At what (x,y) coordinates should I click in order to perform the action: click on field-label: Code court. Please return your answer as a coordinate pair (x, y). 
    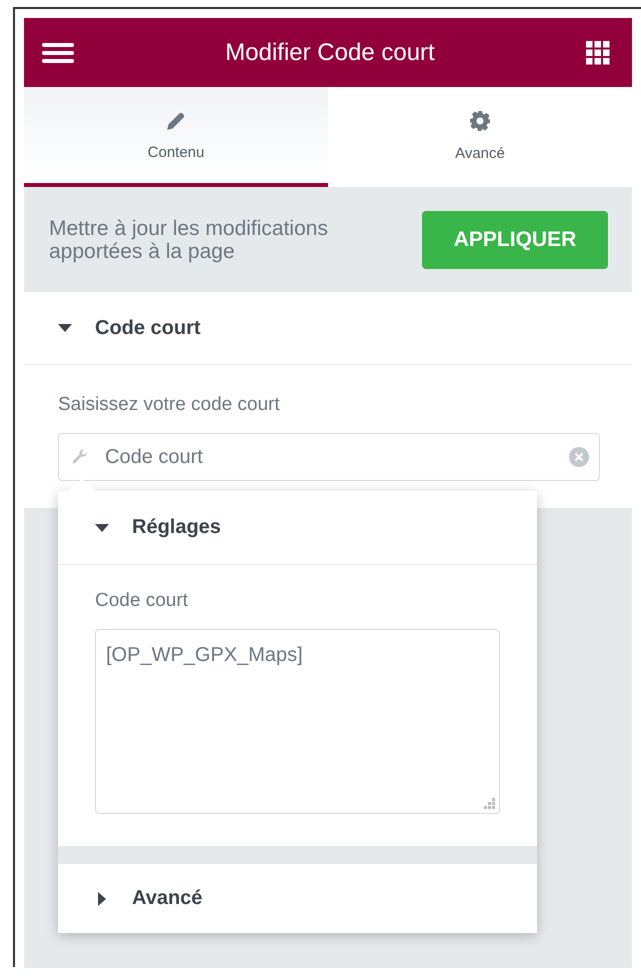
    Looking at the image, I should click on (142, 601).